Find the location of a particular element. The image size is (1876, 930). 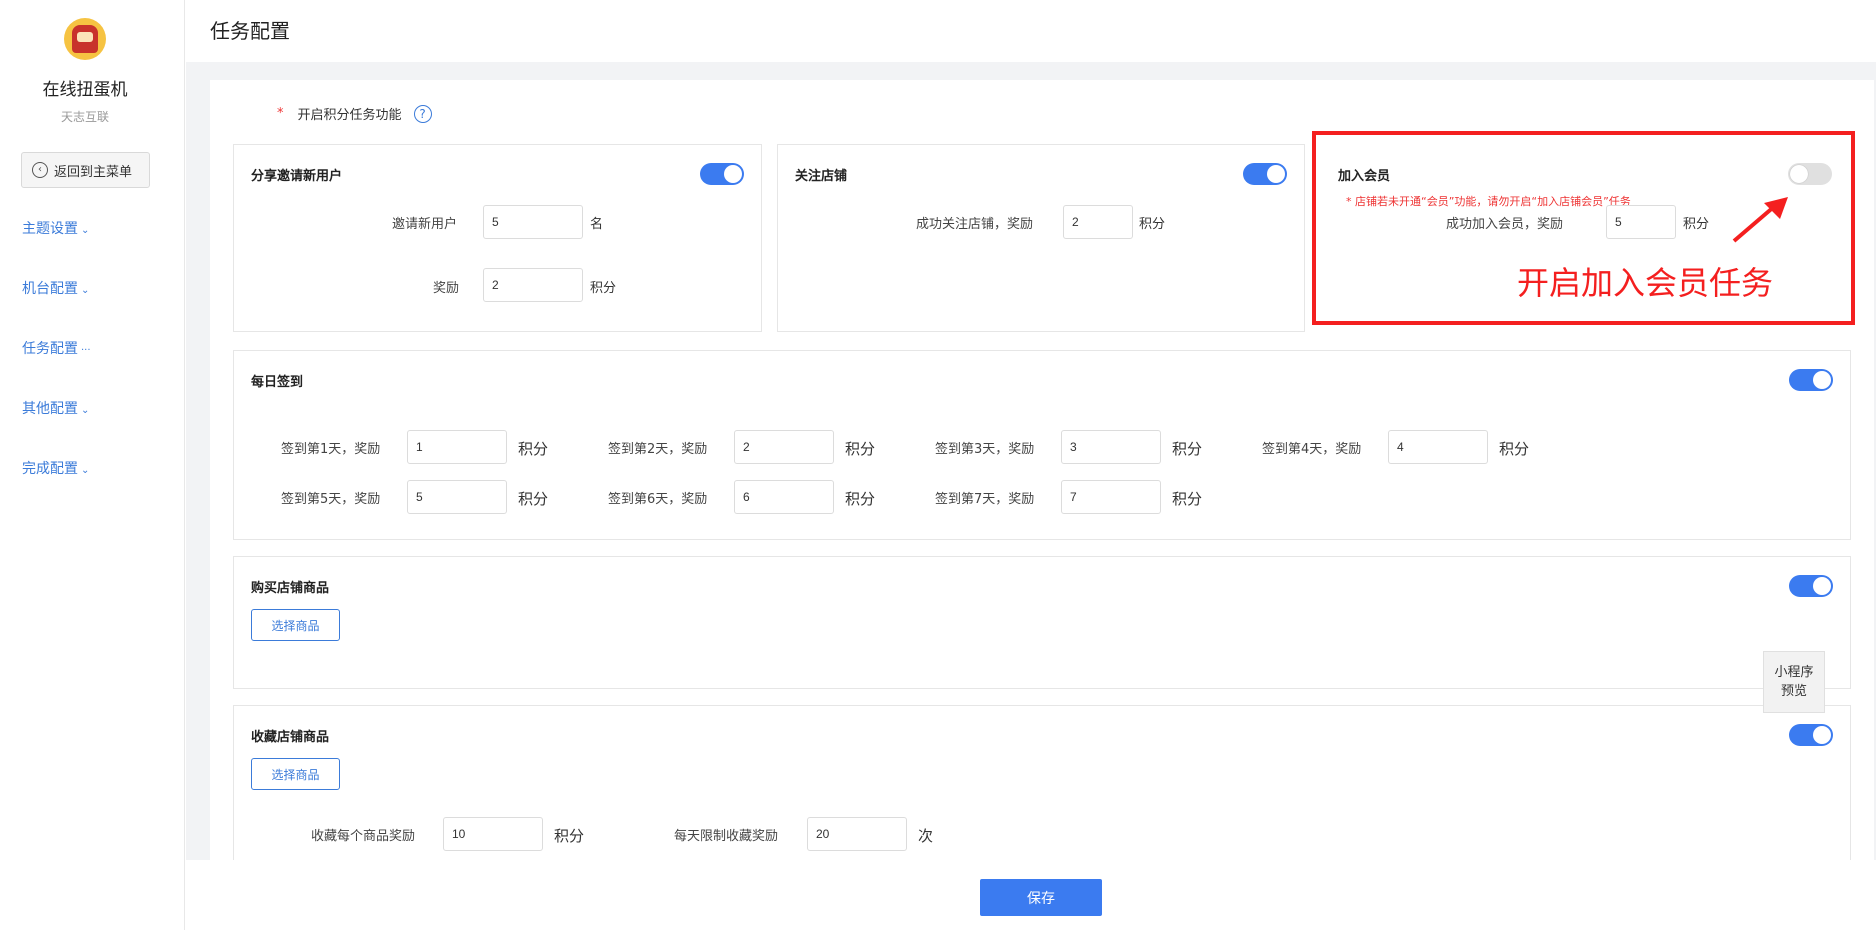

checkin-day-label: 签到第1天，奖励 is located at coordinates (331, 449).